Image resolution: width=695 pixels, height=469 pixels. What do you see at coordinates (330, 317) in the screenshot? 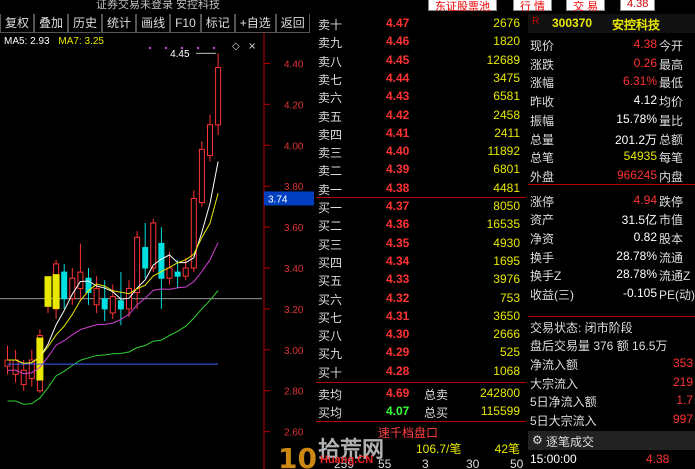
I see `bid-level-label: 买七` at bounding box center [330, 317].